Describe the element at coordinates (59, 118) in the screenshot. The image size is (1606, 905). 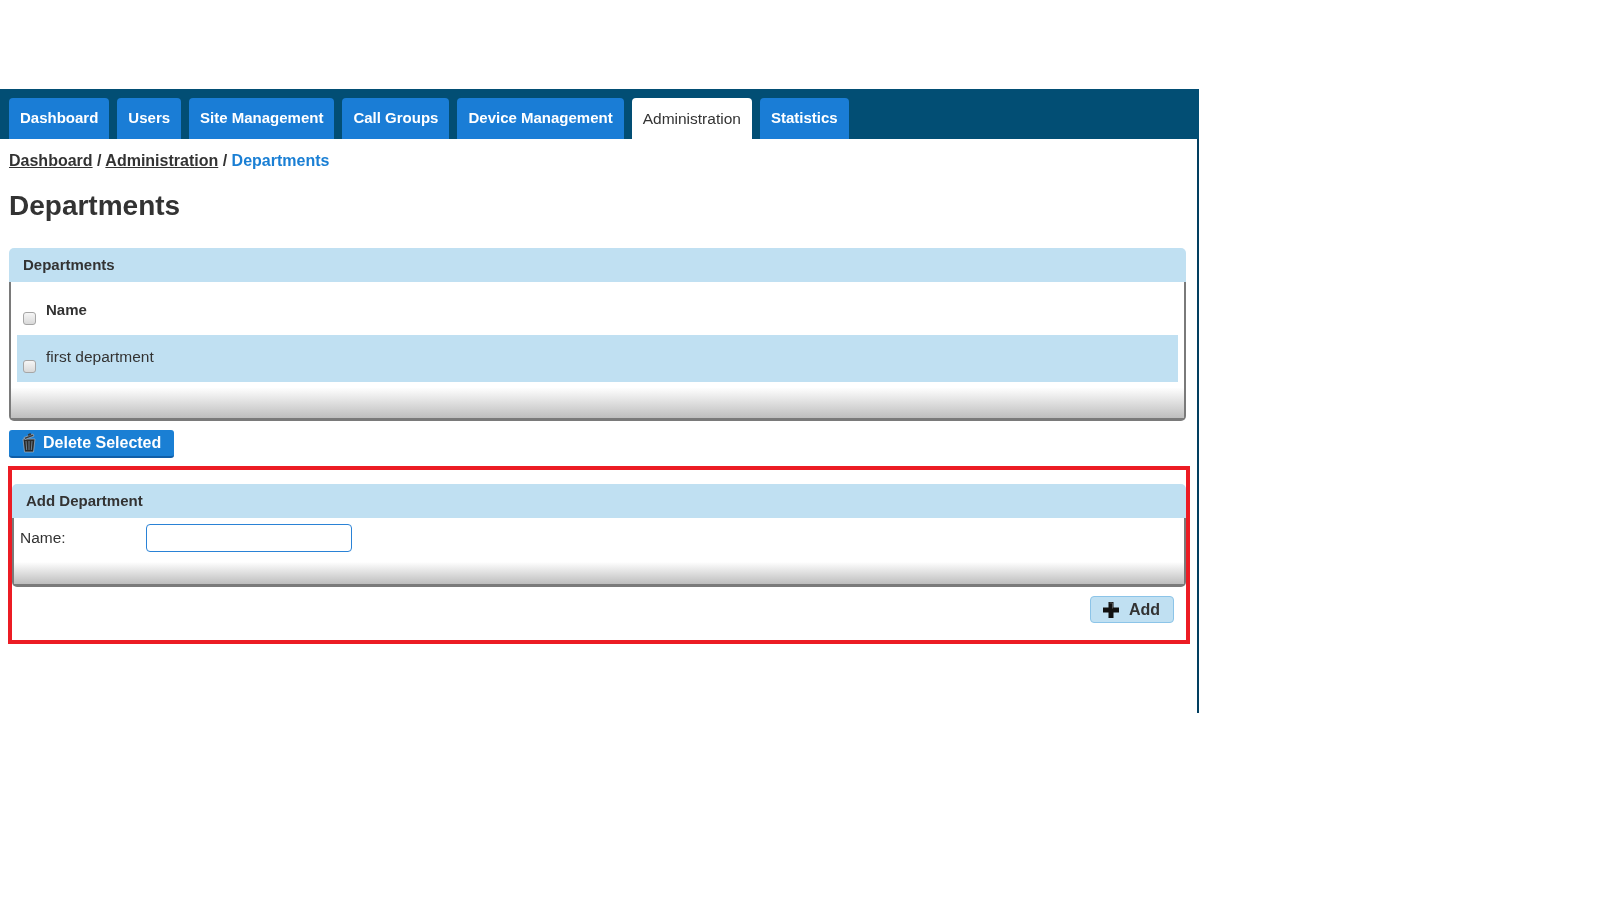
I see `nav-tab: Dashboard` at that location.